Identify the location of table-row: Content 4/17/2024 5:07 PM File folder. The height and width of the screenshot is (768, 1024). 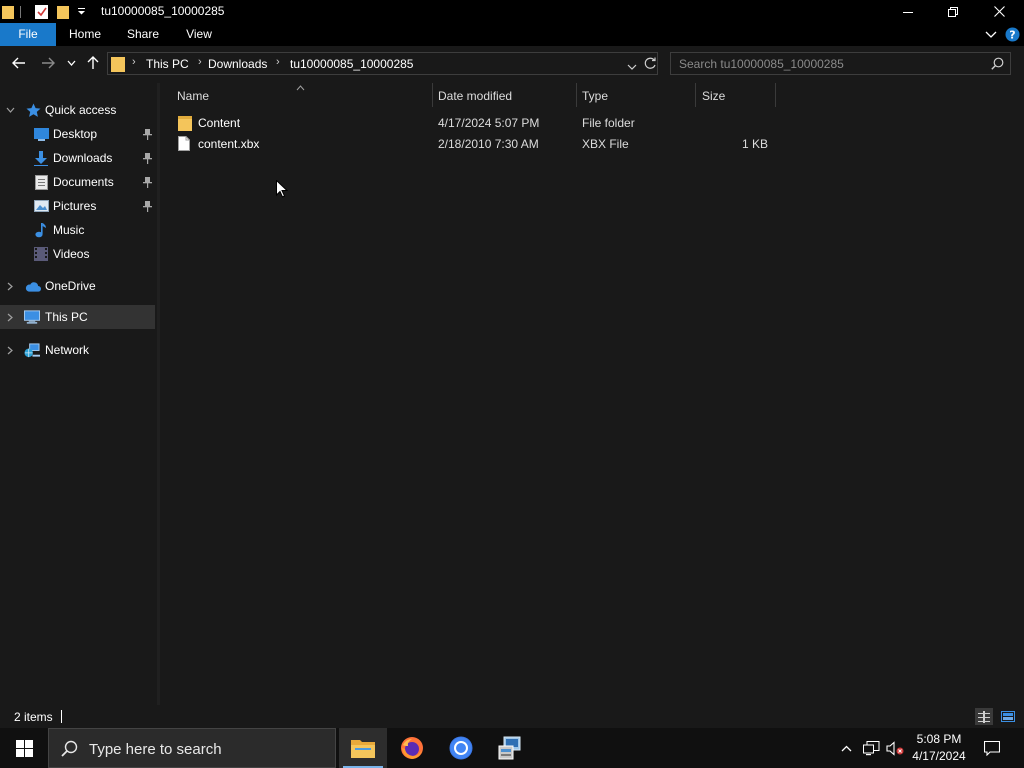
(472, 123).